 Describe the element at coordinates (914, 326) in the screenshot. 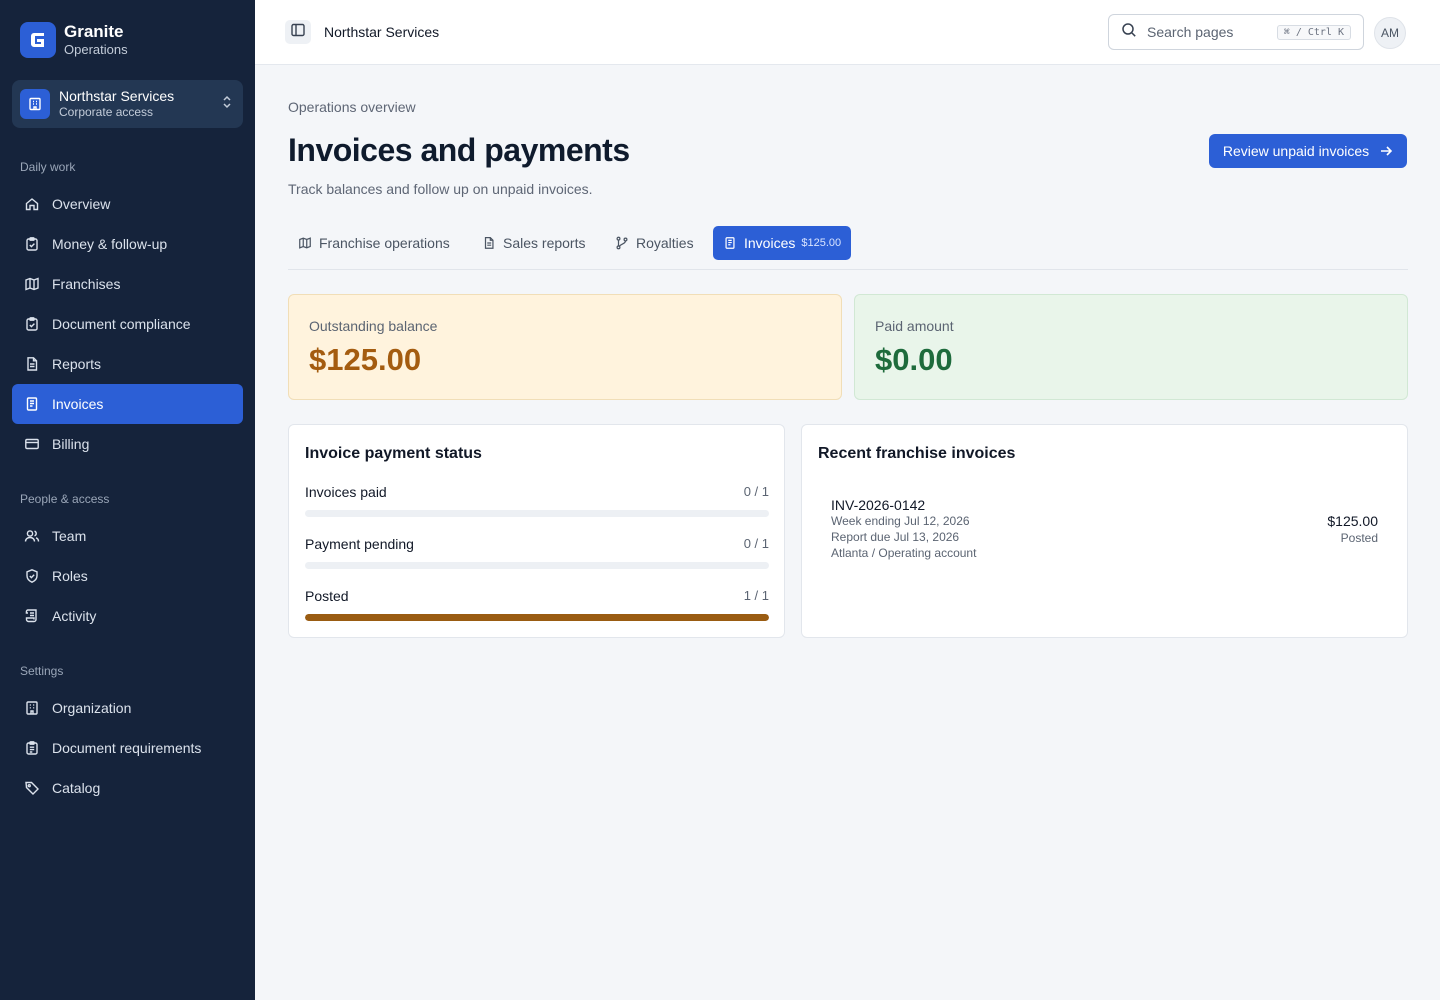

I see `stat-label: Paid amount` at that location.